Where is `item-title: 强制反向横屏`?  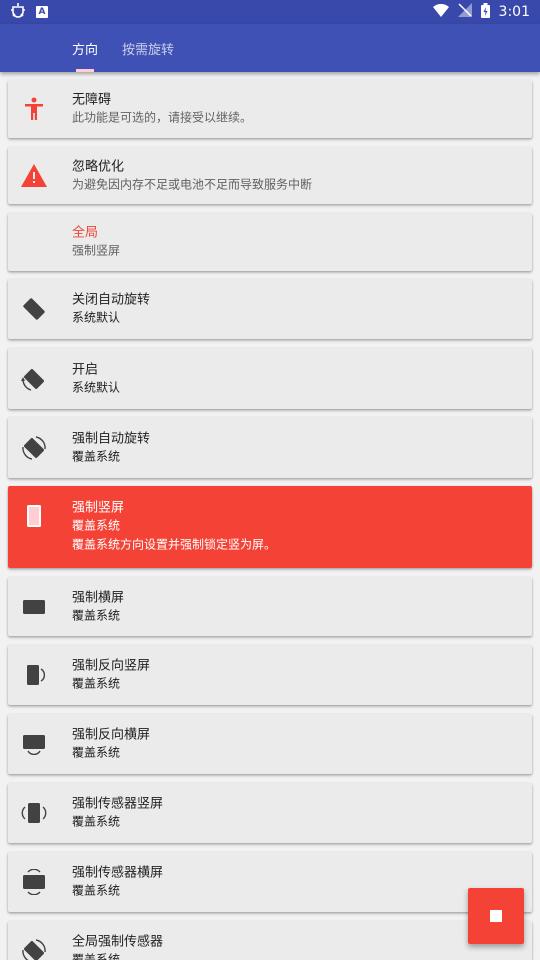
item-title: 强制反向横屏 is located at coordinates (111, 735).